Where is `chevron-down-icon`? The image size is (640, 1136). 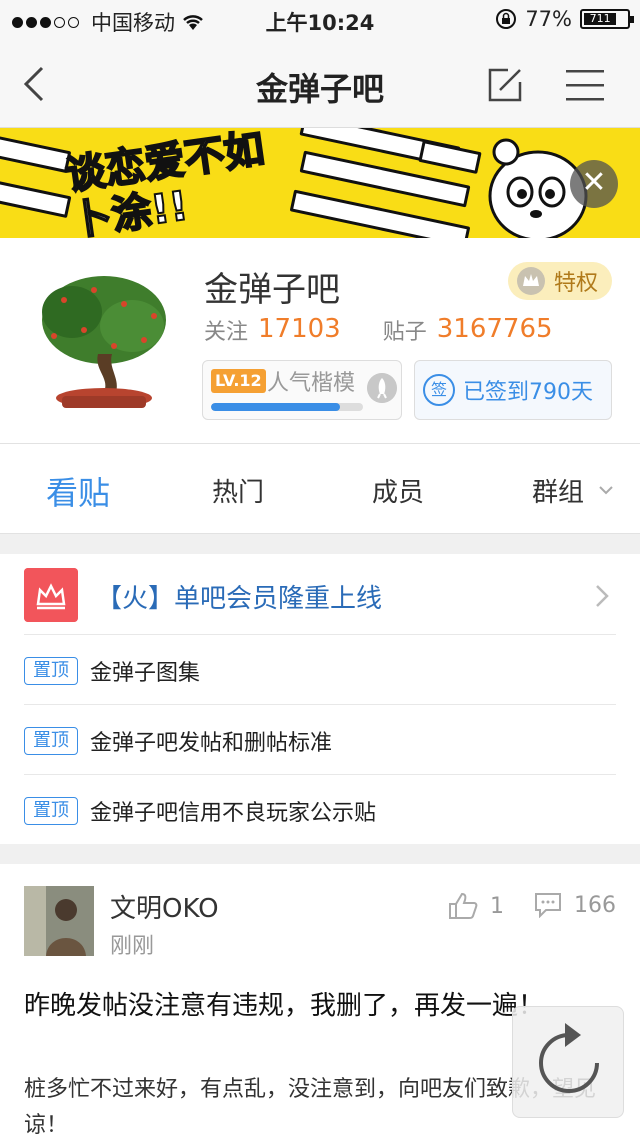 chevron-down-icon is located at coordinates (606, 490).